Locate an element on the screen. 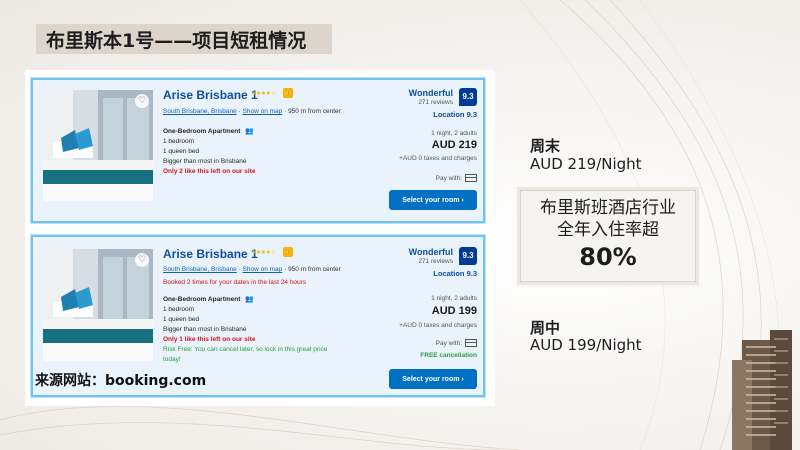 The height and width of the screenshot is (450, 800). scarcity-note: Only 1 like this left on our site is located at coordinates (209, 339).